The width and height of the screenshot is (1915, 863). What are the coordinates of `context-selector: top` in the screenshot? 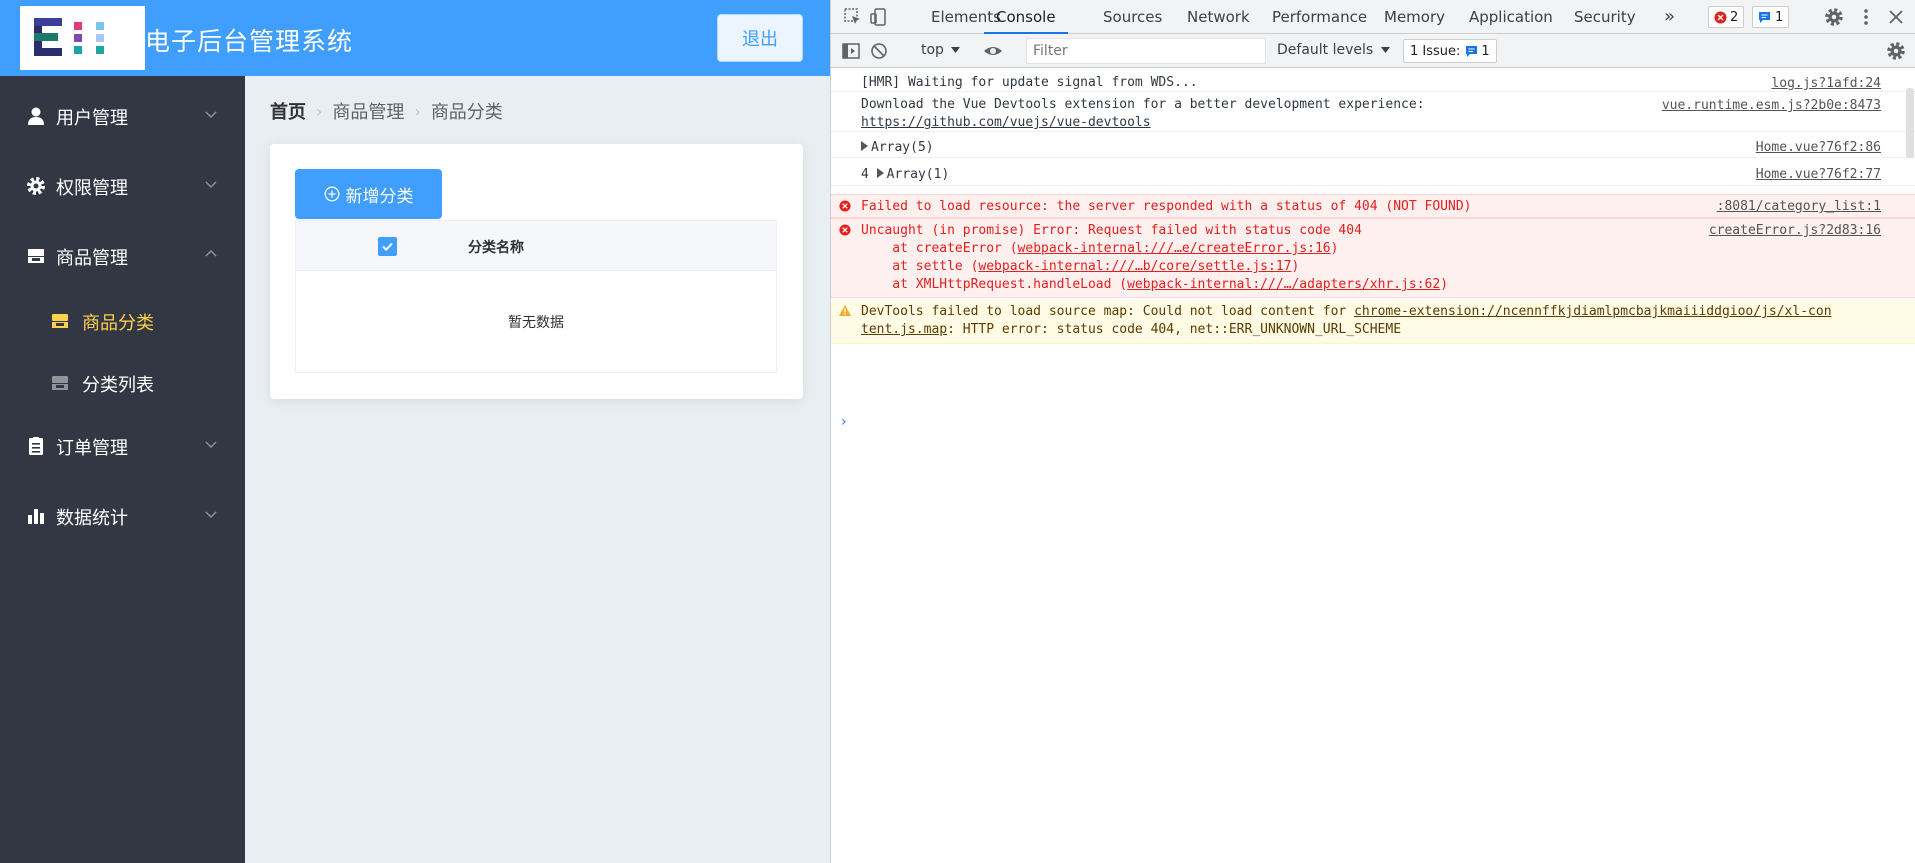 It's located at (932, 50).